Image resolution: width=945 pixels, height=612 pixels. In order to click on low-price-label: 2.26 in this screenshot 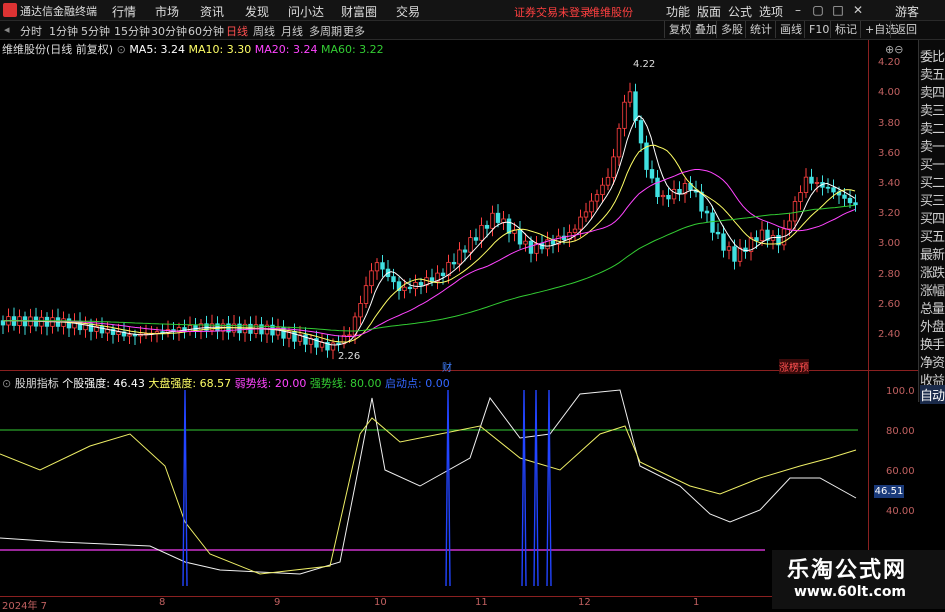, I will do `click(349, 356)`.